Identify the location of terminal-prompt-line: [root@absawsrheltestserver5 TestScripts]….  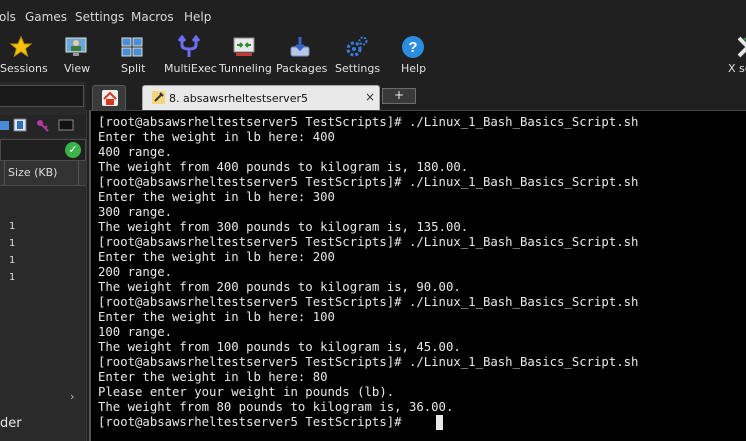
(253, 422).